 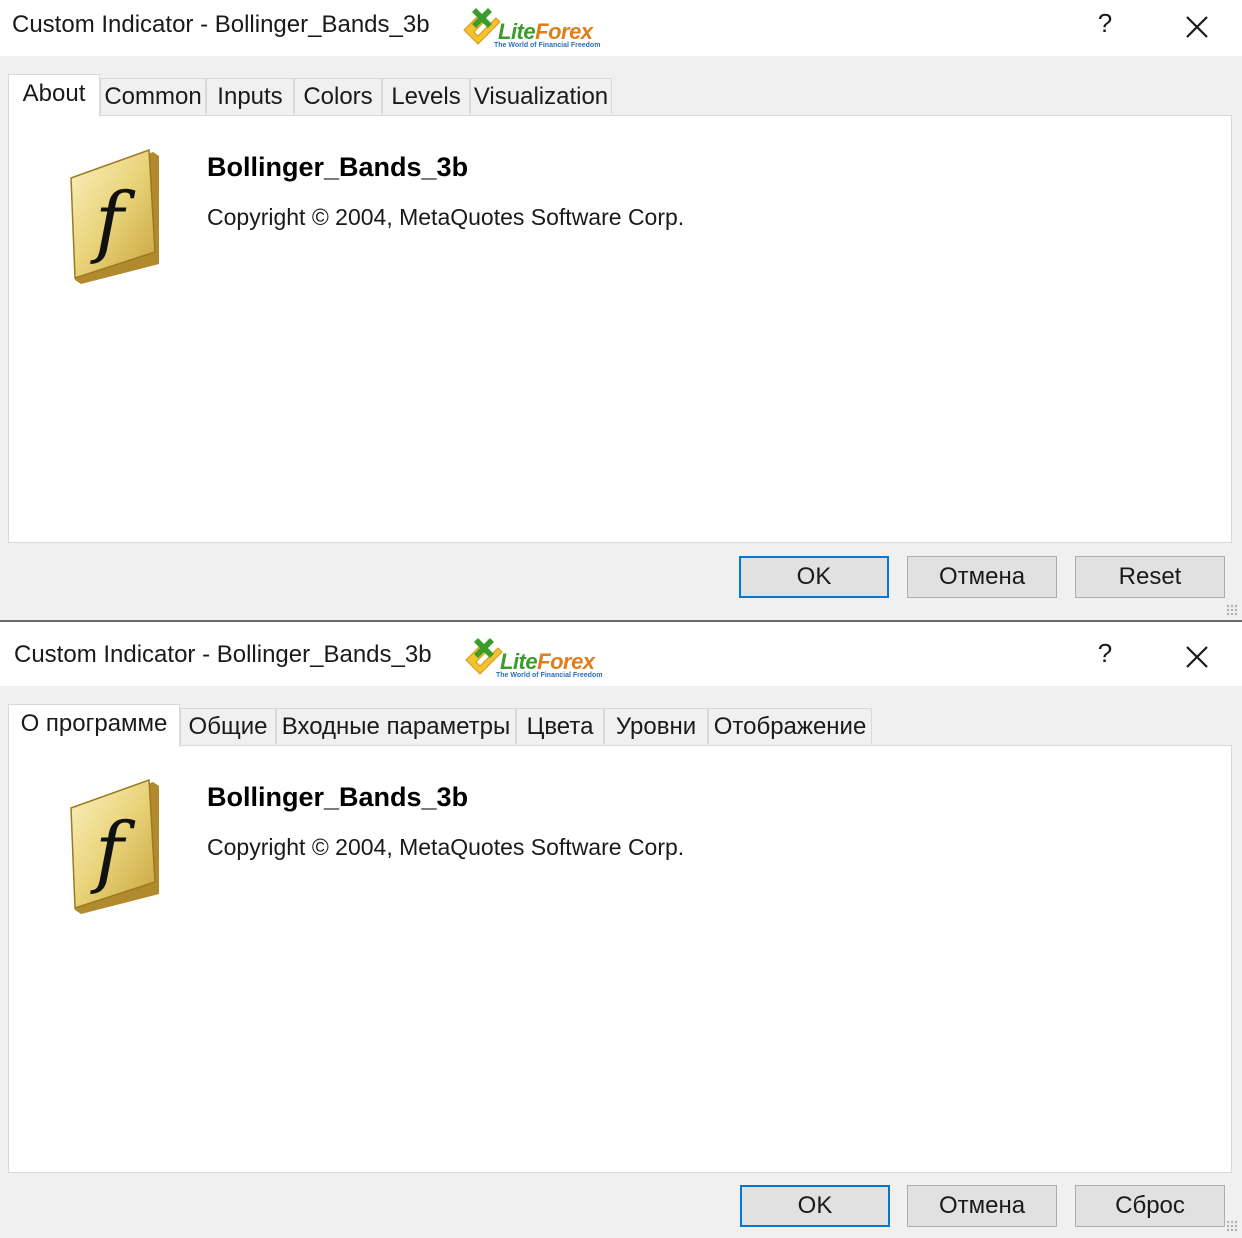 I want to click on tab-inputs: Входные параметры, so click(x=396, y=726).